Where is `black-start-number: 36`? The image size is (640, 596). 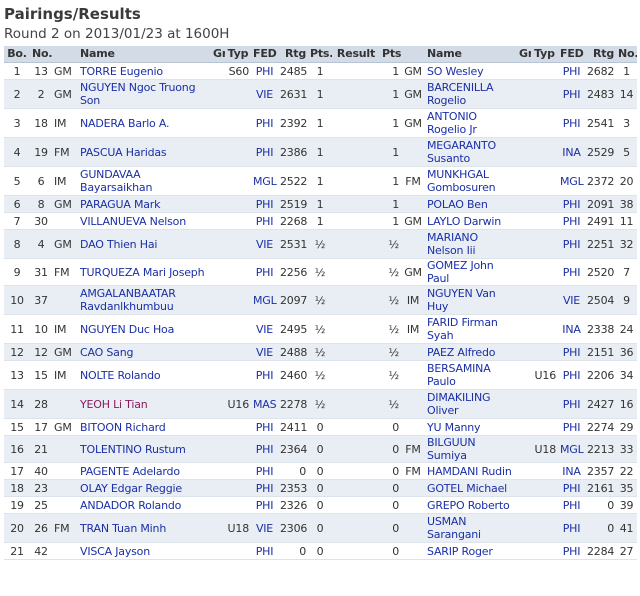 black-start-number: 36 is located at coordinates (626, 352).